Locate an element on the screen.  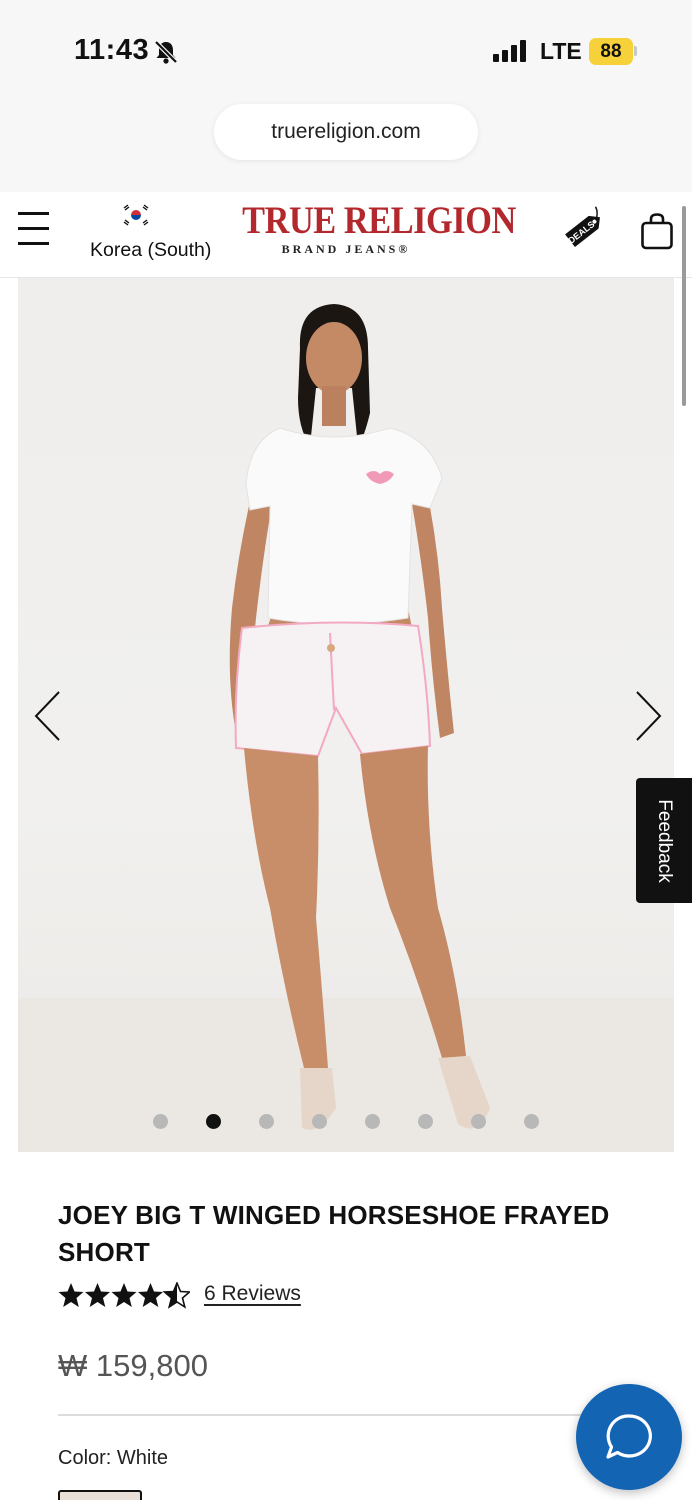
page-scrollbar is located at coordinates (684, 306).